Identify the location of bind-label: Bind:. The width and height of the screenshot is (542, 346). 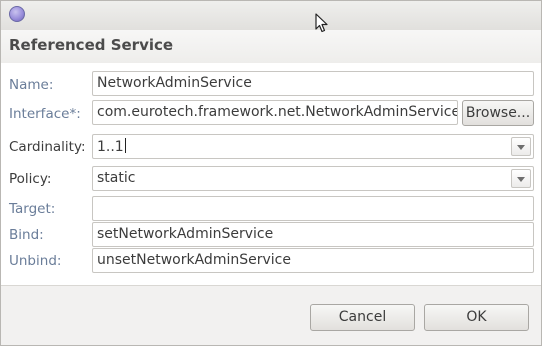
(26, 235).